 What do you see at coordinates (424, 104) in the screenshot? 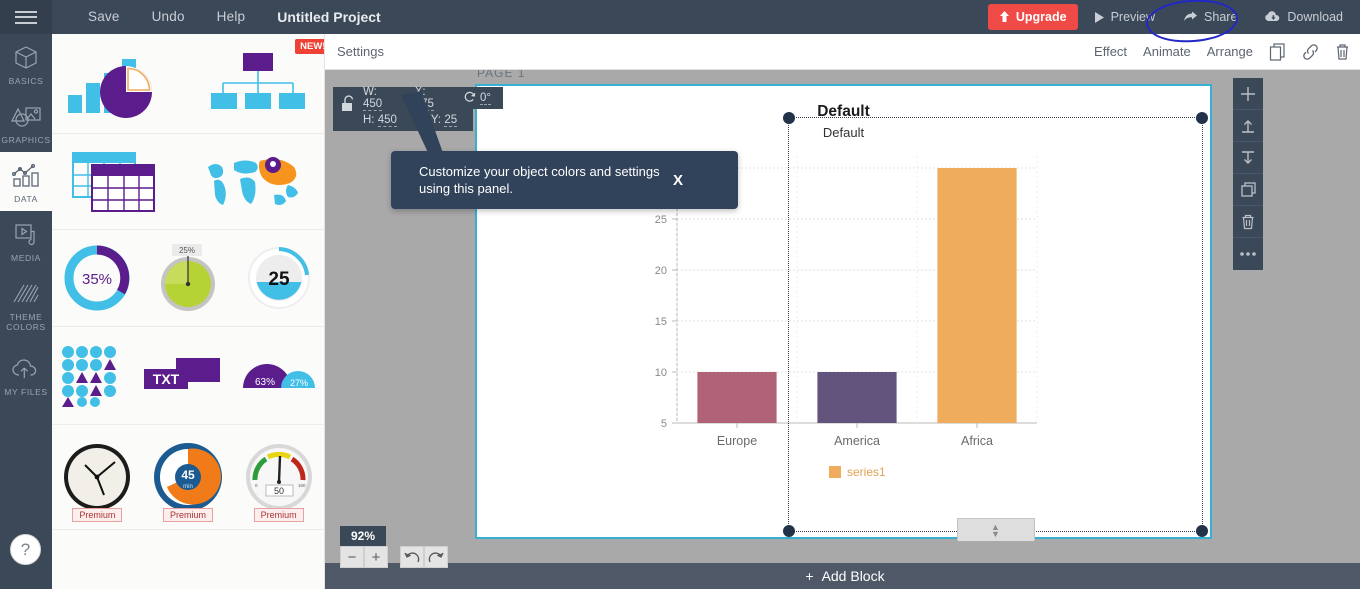
I see `x-value: 175` at bounding box center [424, 104].